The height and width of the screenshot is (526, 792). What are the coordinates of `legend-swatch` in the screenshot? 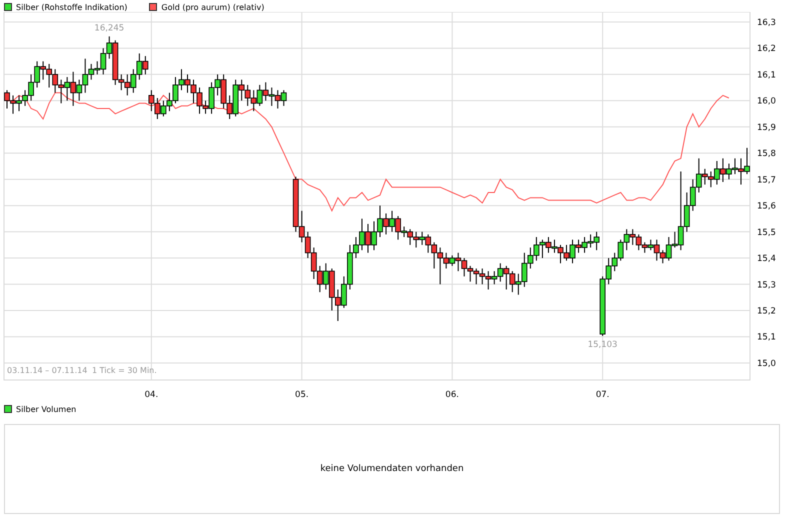 It's located at (8, 7).